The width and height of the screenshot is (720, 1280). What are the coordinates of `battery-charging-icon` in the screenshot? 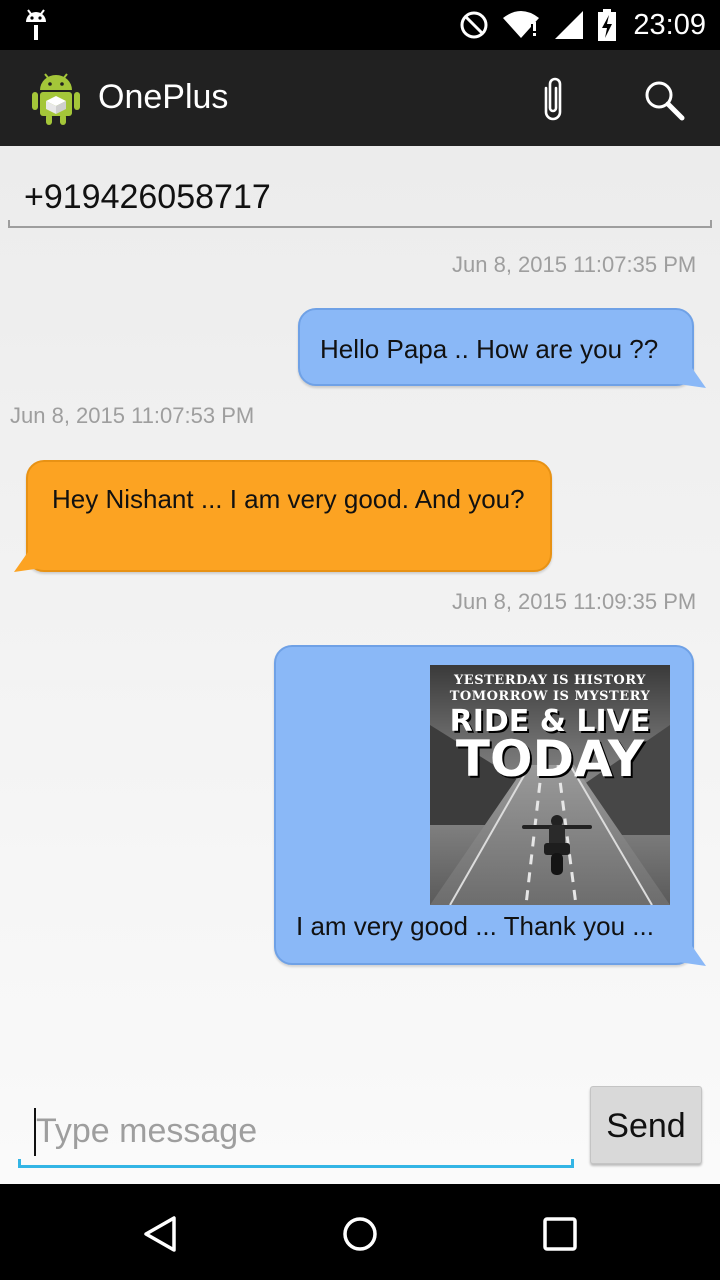 It's located at (607, 25).